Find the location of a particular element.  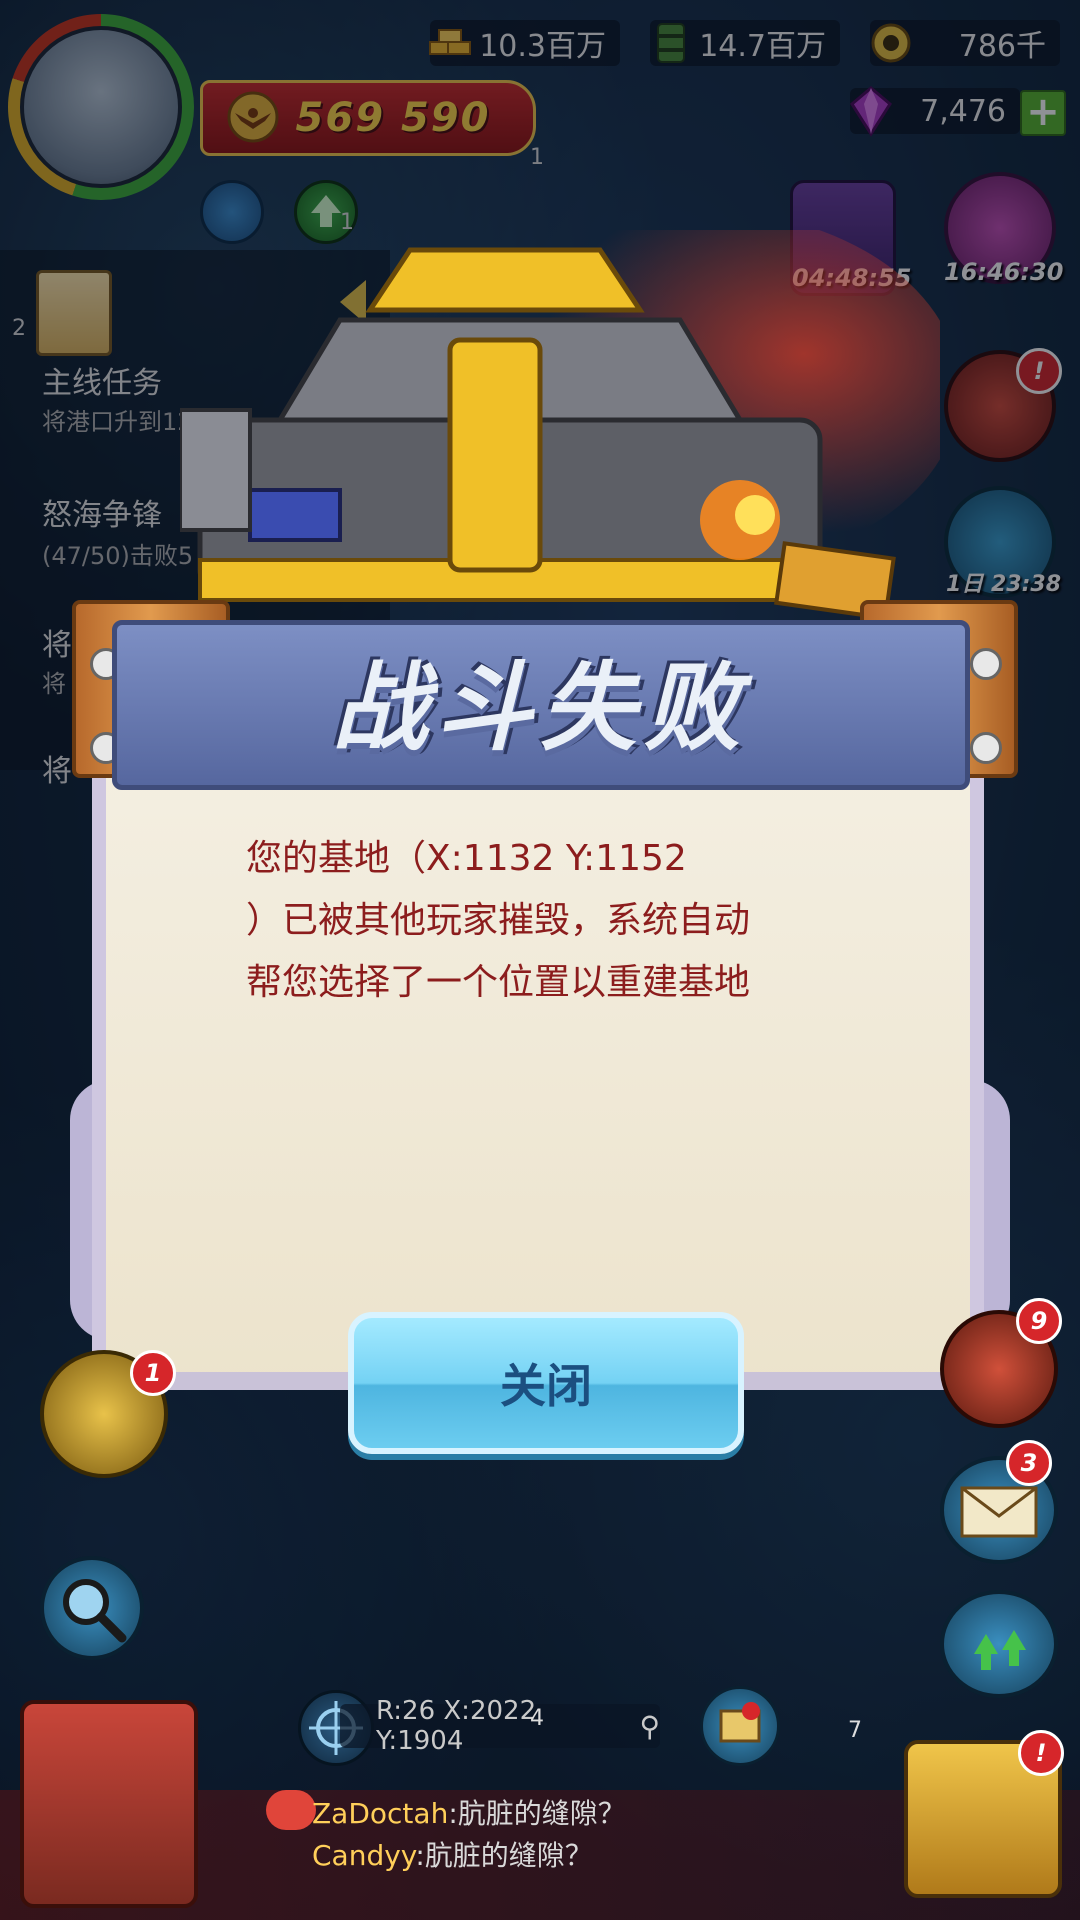

mail-badge: 3 is located at coordinates (1029, 1463).